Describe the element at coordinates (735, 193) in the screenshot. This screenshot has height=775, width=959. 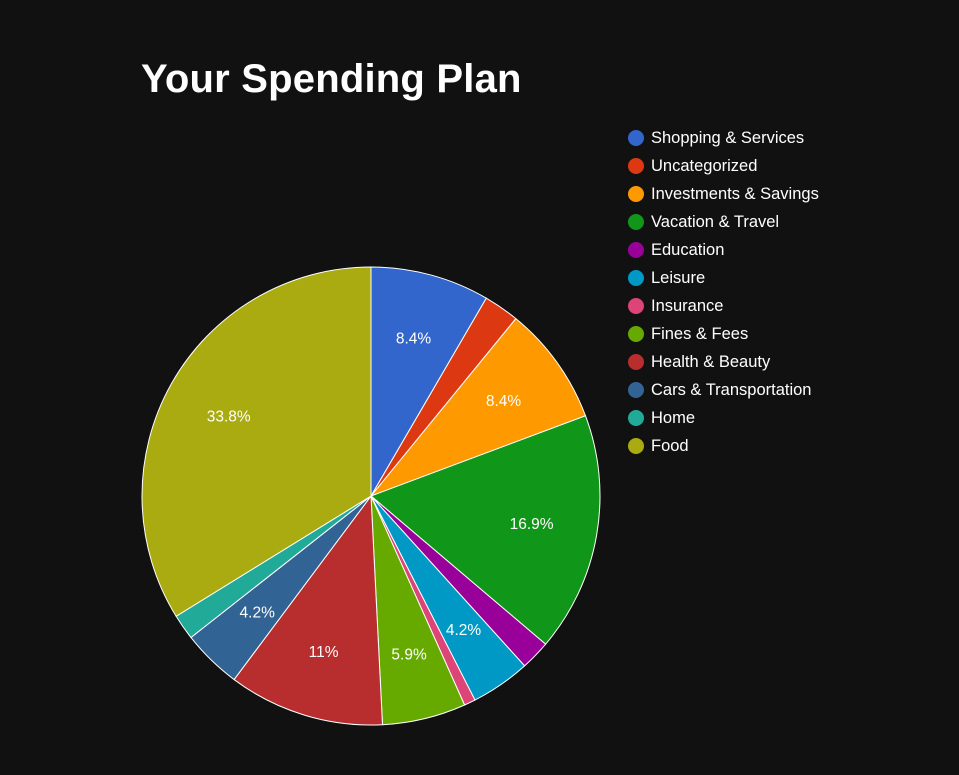
I see `legend-label: Investments & Savings` at that location.